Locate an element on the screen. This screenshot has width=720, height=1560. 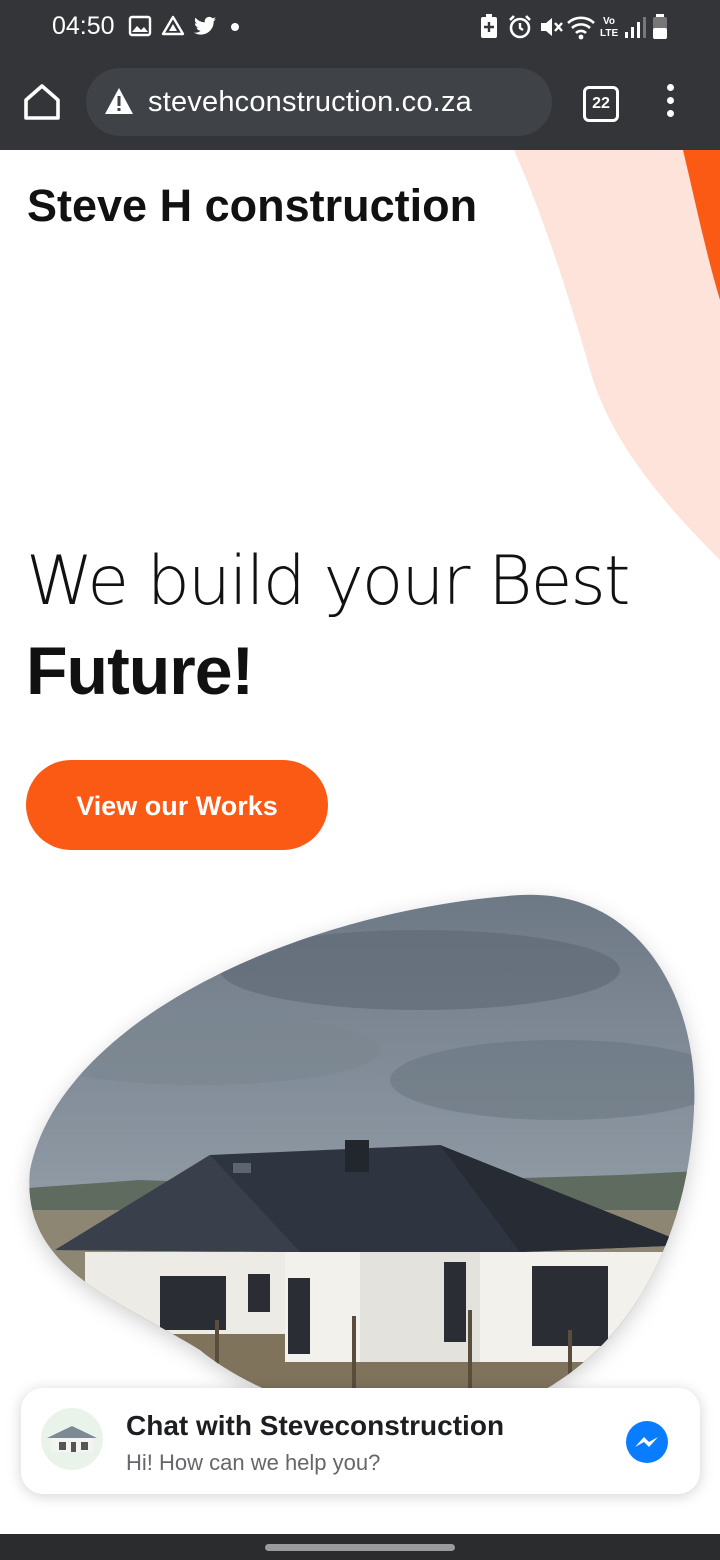
svg-text: Vo is located at coordinates (609, 21).